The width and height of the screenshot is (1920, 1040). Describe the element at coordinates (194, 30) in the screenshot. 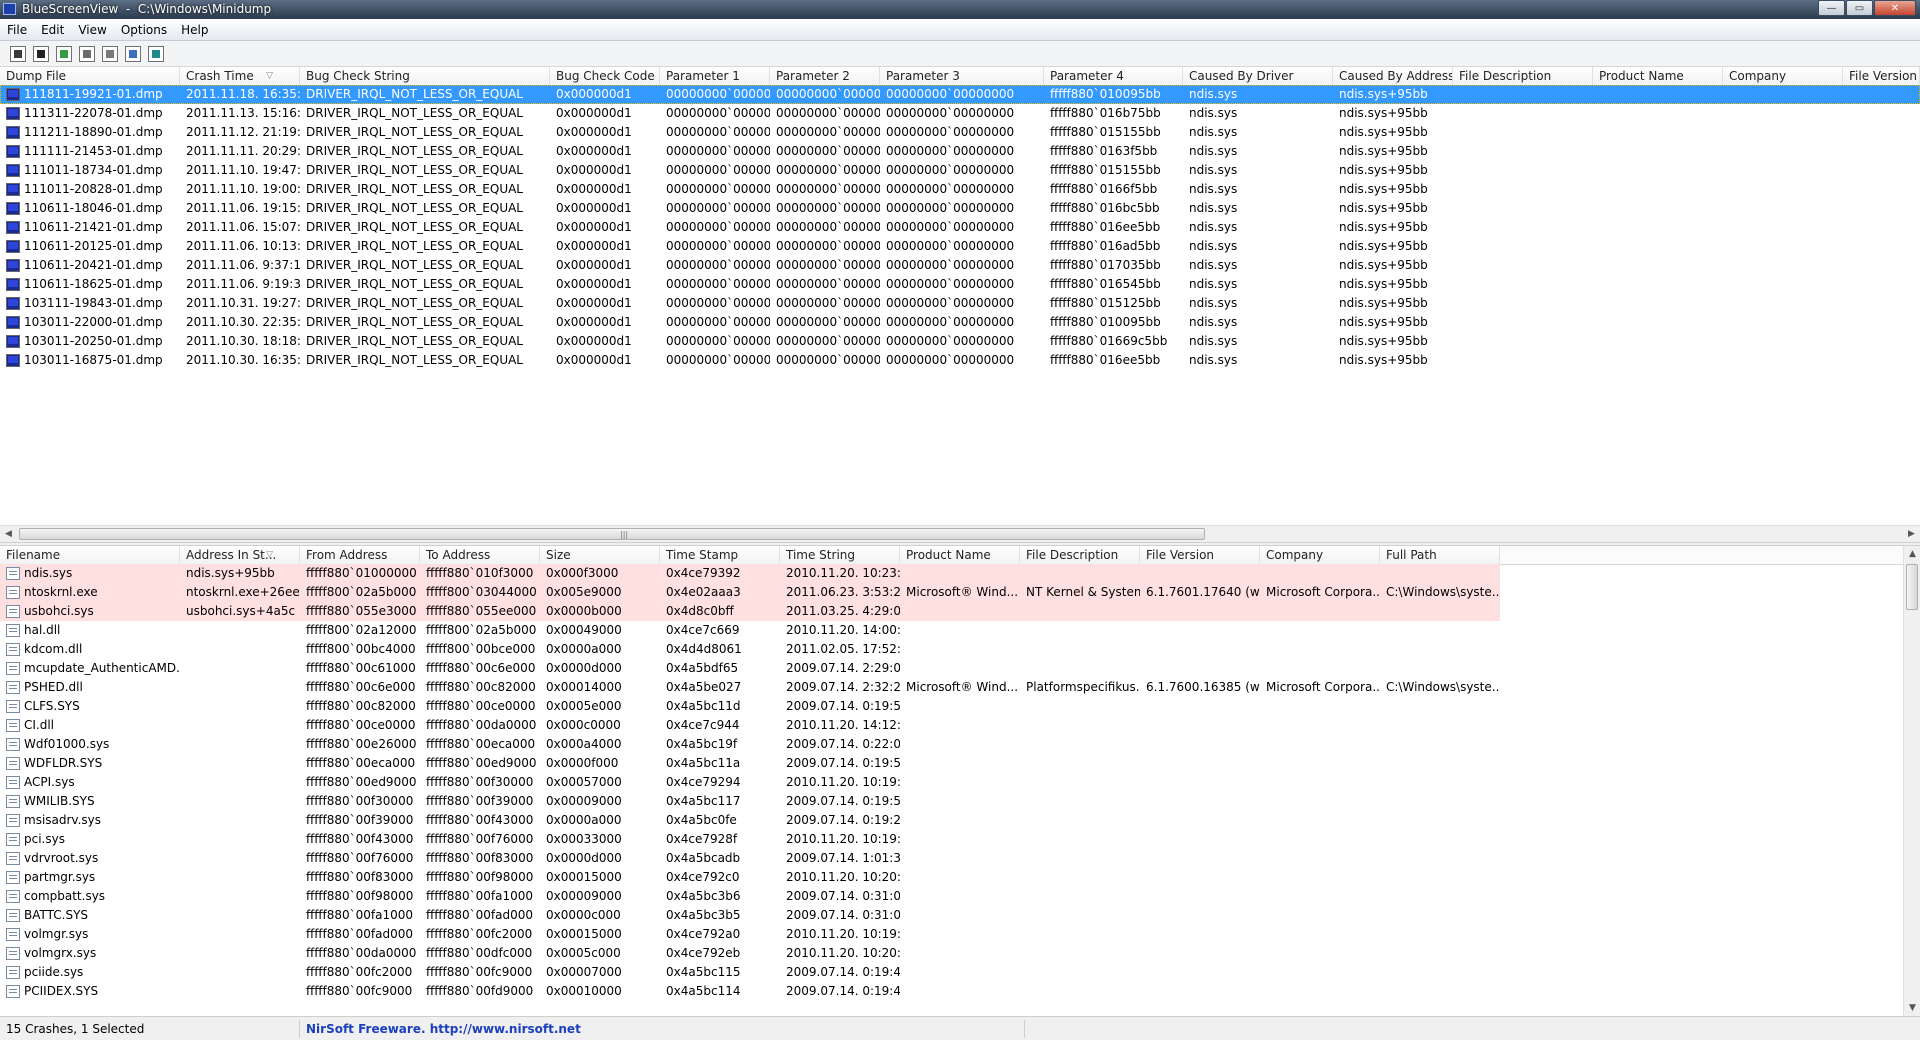

I see `menu-help: Help` at that location.